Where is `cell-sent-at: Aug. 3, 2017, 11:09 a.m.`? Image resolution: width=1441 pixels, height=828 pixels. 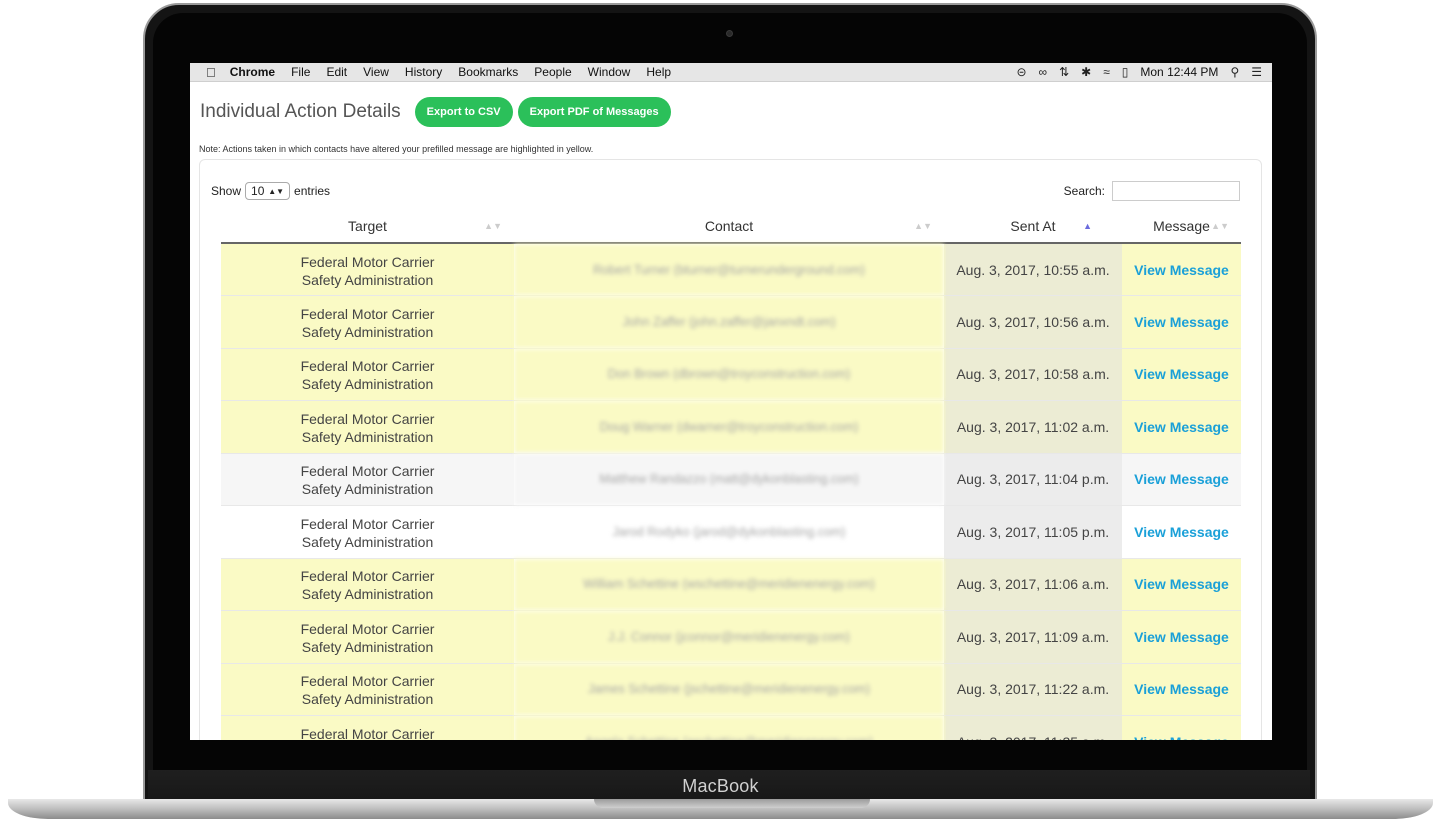
cell-sent-at: Aug. 3, 2017, 11:09 a.m. is located at coordinates (1033, 637).